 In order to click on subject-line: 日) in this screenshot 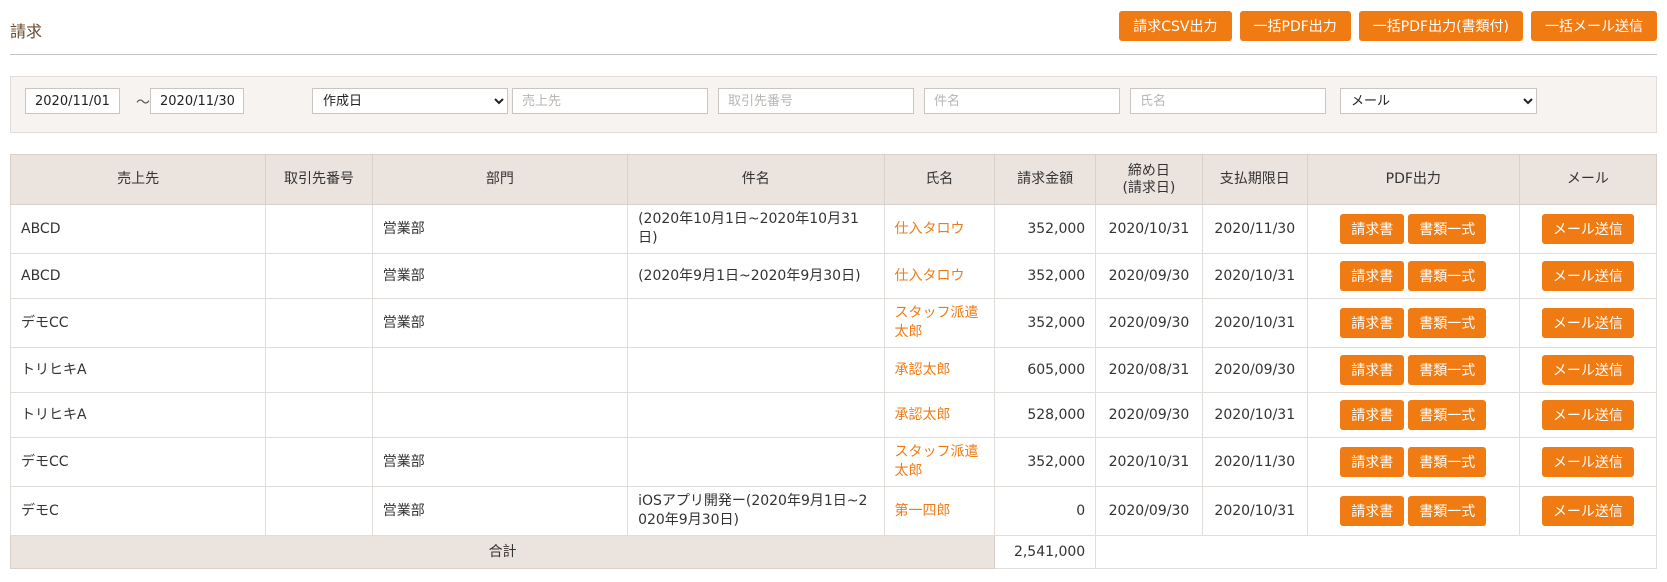, I will do `click(648, 238)`.